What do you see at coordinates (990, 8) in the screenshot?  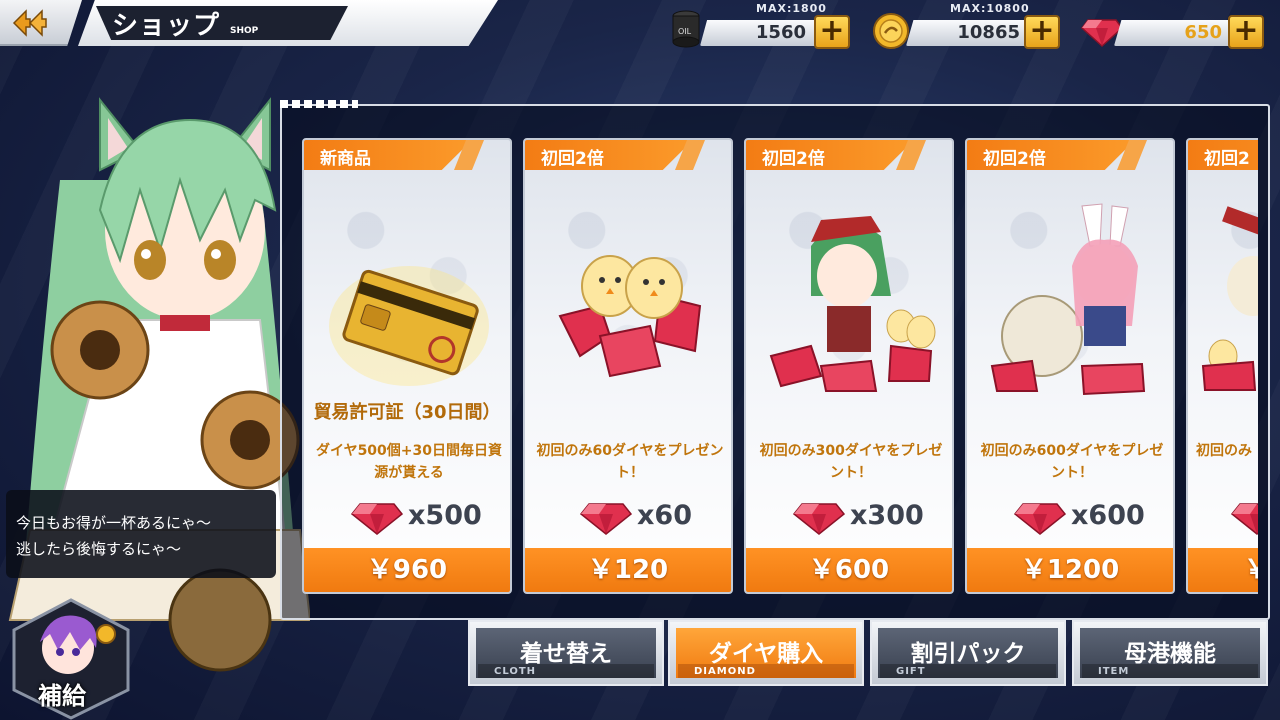 I see `coin-max-label: MAX:10800` at bounding box center [990, 8].